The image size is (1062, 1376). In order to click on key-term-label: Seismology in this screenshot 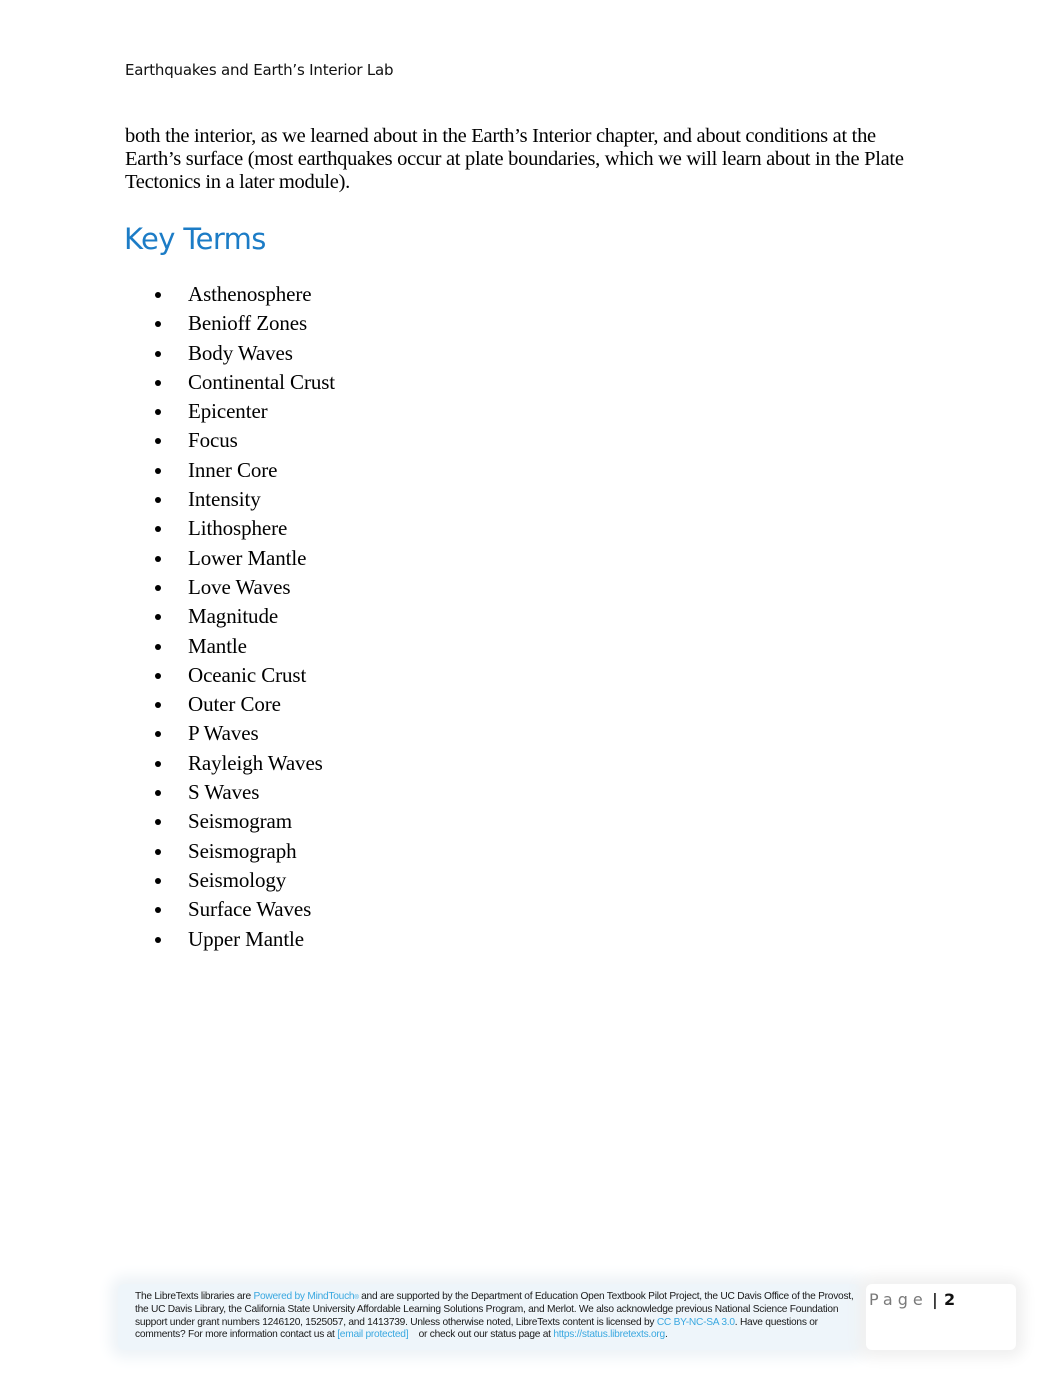, I will do `click(237, 879)`.